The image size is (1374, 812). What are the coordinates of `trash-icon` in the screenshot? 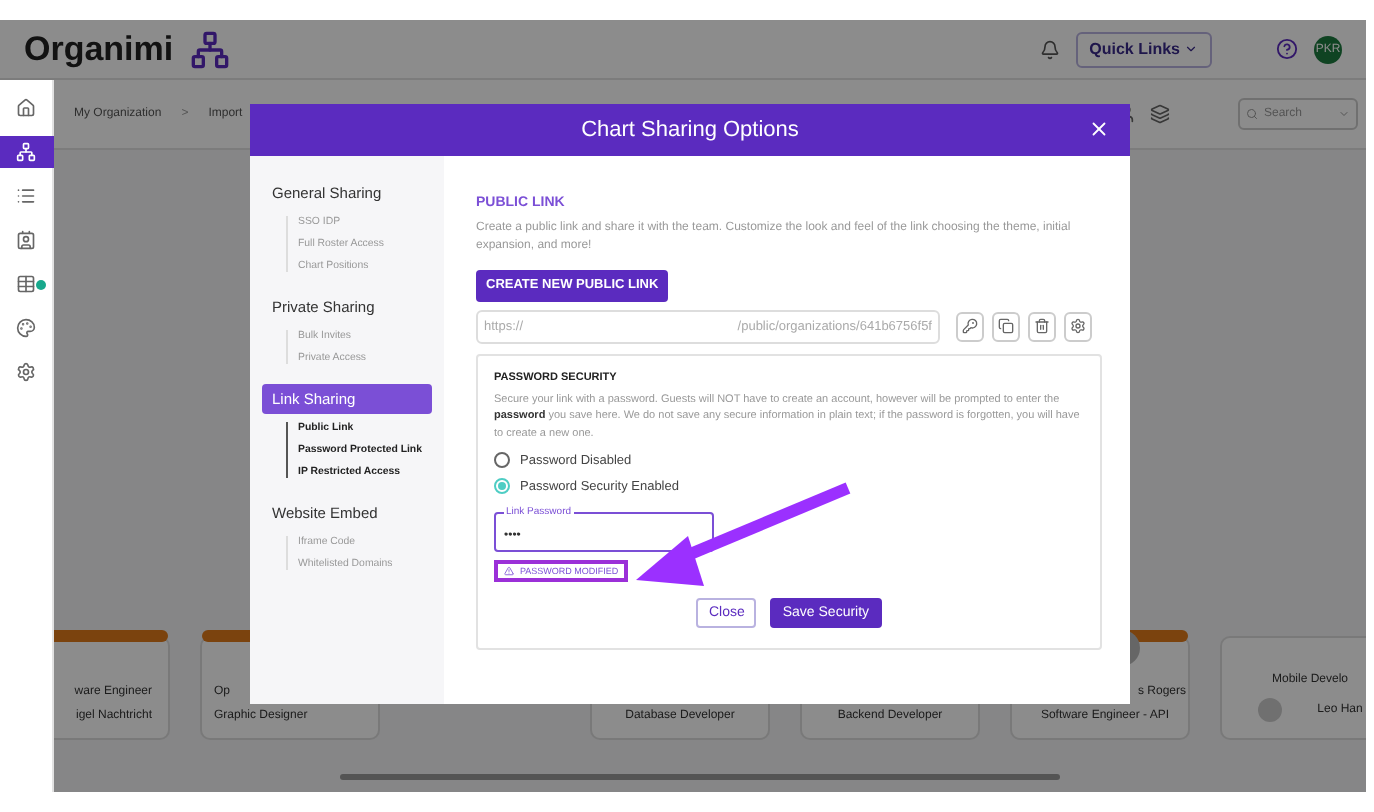 It's located at (1042, 326).